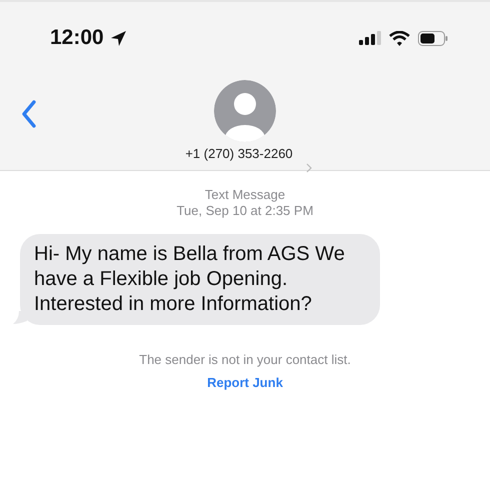 Image resolution: width=490 pixels, height=497 pixels. I want to click on location-arrow-icon, so click(118, 38).